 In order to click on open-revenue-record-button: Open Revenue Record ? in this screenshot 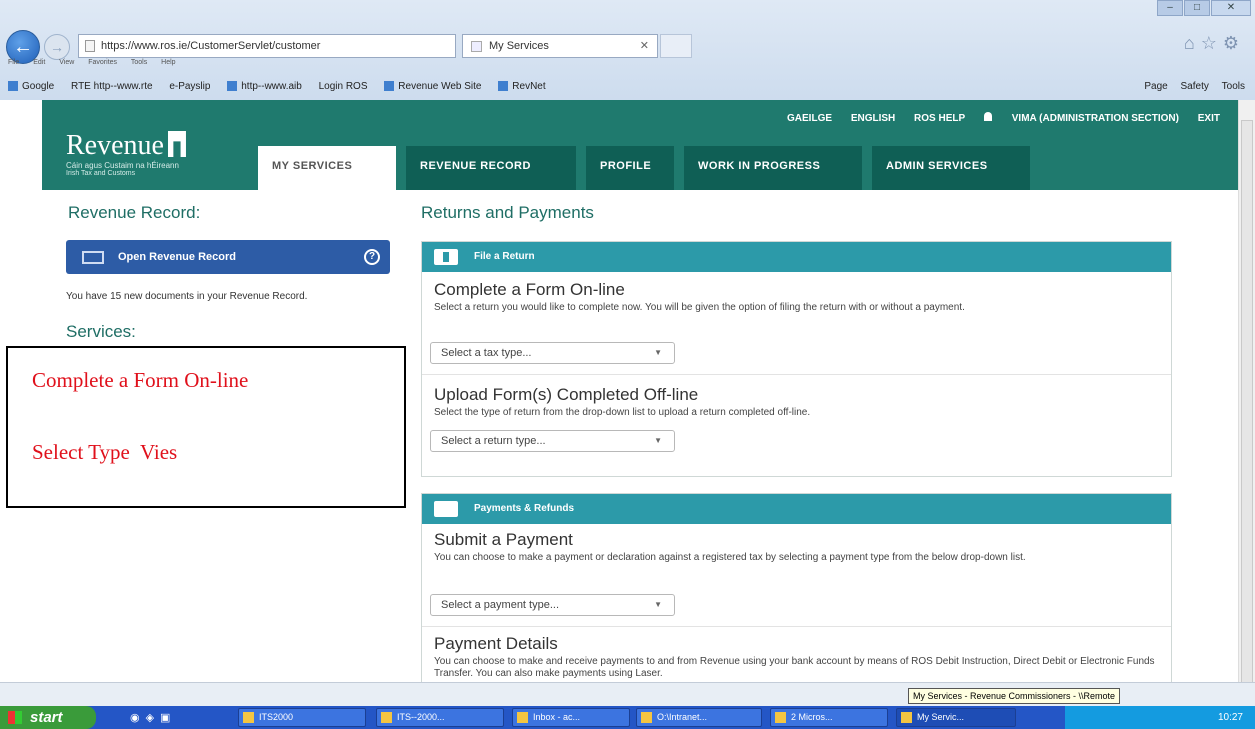, I will do `click(228, 257)`.